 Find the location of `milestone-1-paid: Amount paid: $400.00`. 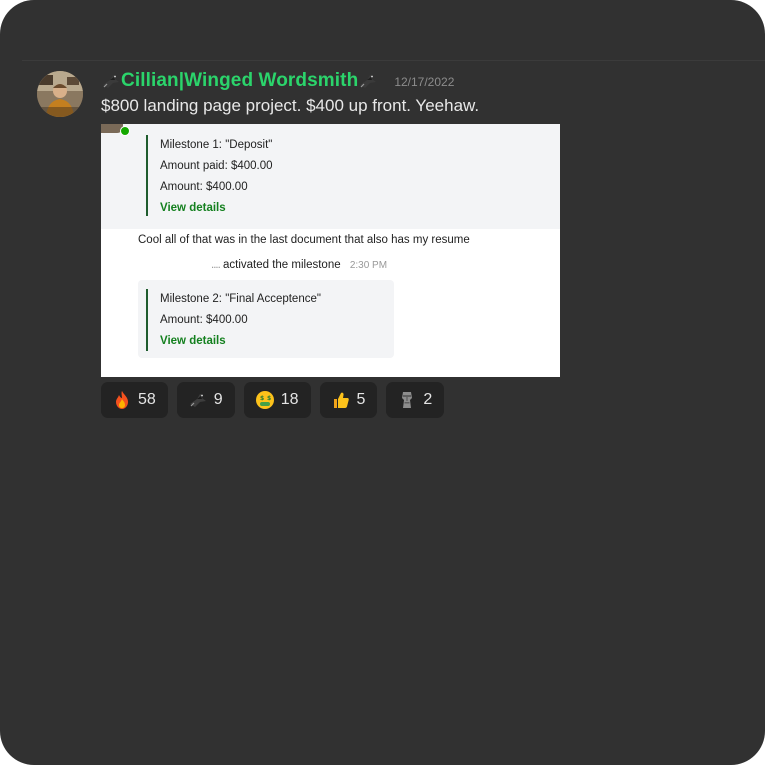

milestone-1-paid: Amount paid: $400.00 is located at coordinates (216, 166).